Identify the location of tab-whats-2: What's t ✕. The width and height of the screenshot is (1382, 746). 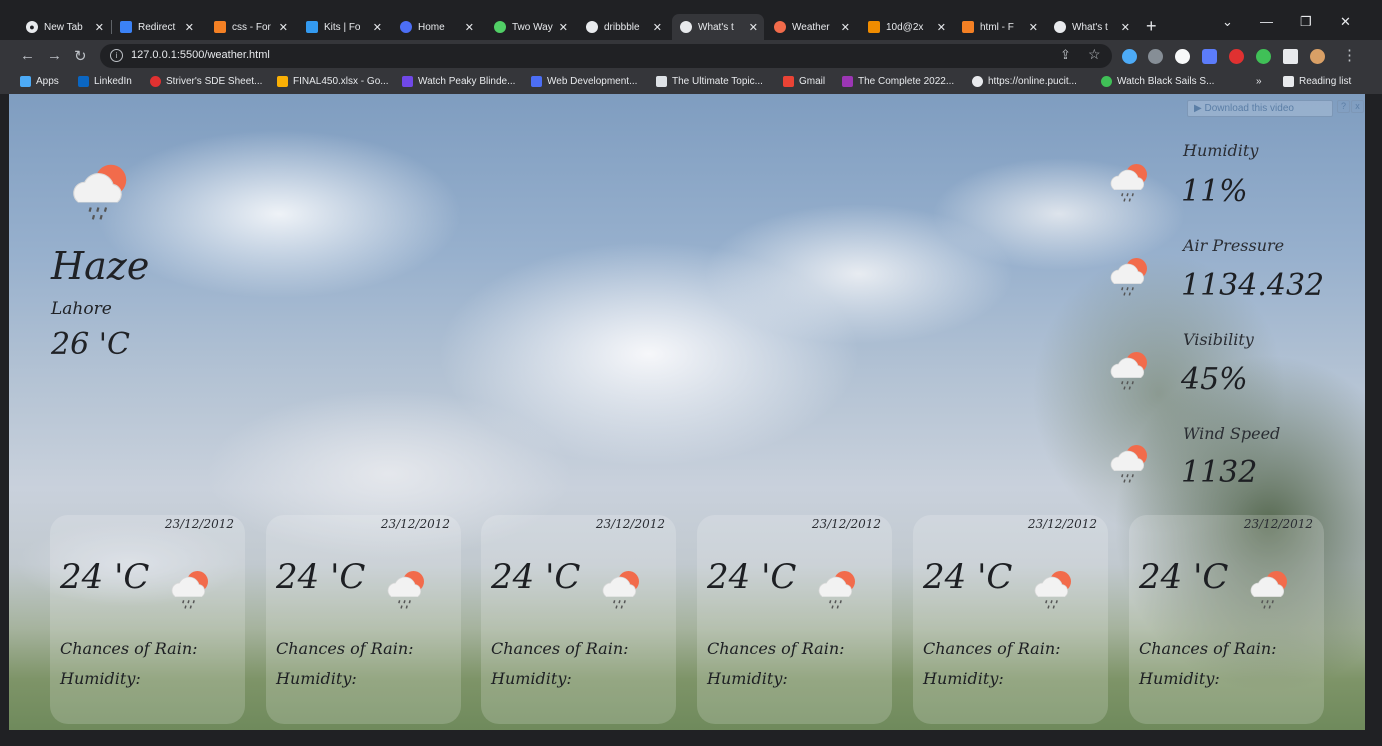
(1091, 27).